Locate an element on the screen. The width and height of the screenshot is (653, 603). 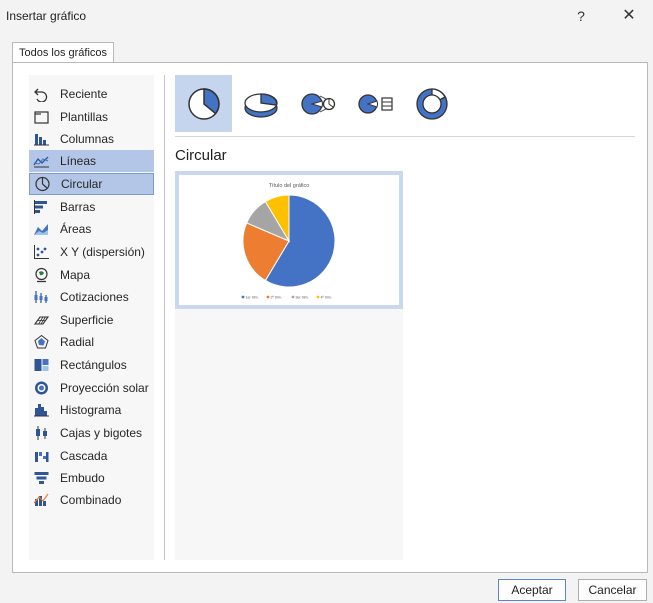
list-divider is located at coordinates (164, 317).